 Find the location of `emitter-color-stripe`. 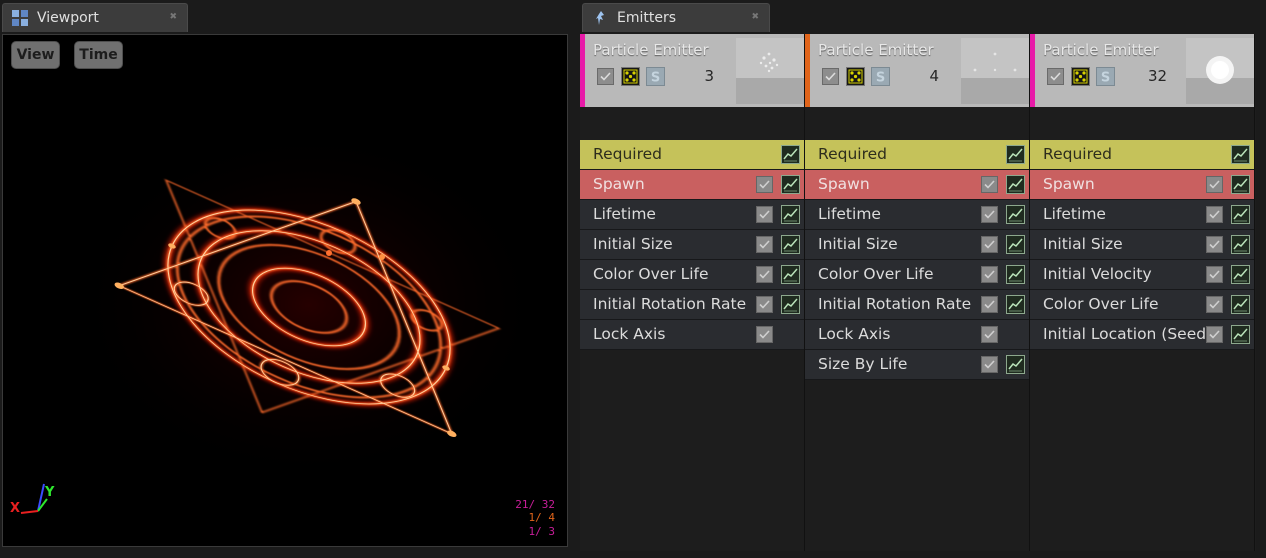

emitter-color-stripe is located at coordinates (1032, 70).